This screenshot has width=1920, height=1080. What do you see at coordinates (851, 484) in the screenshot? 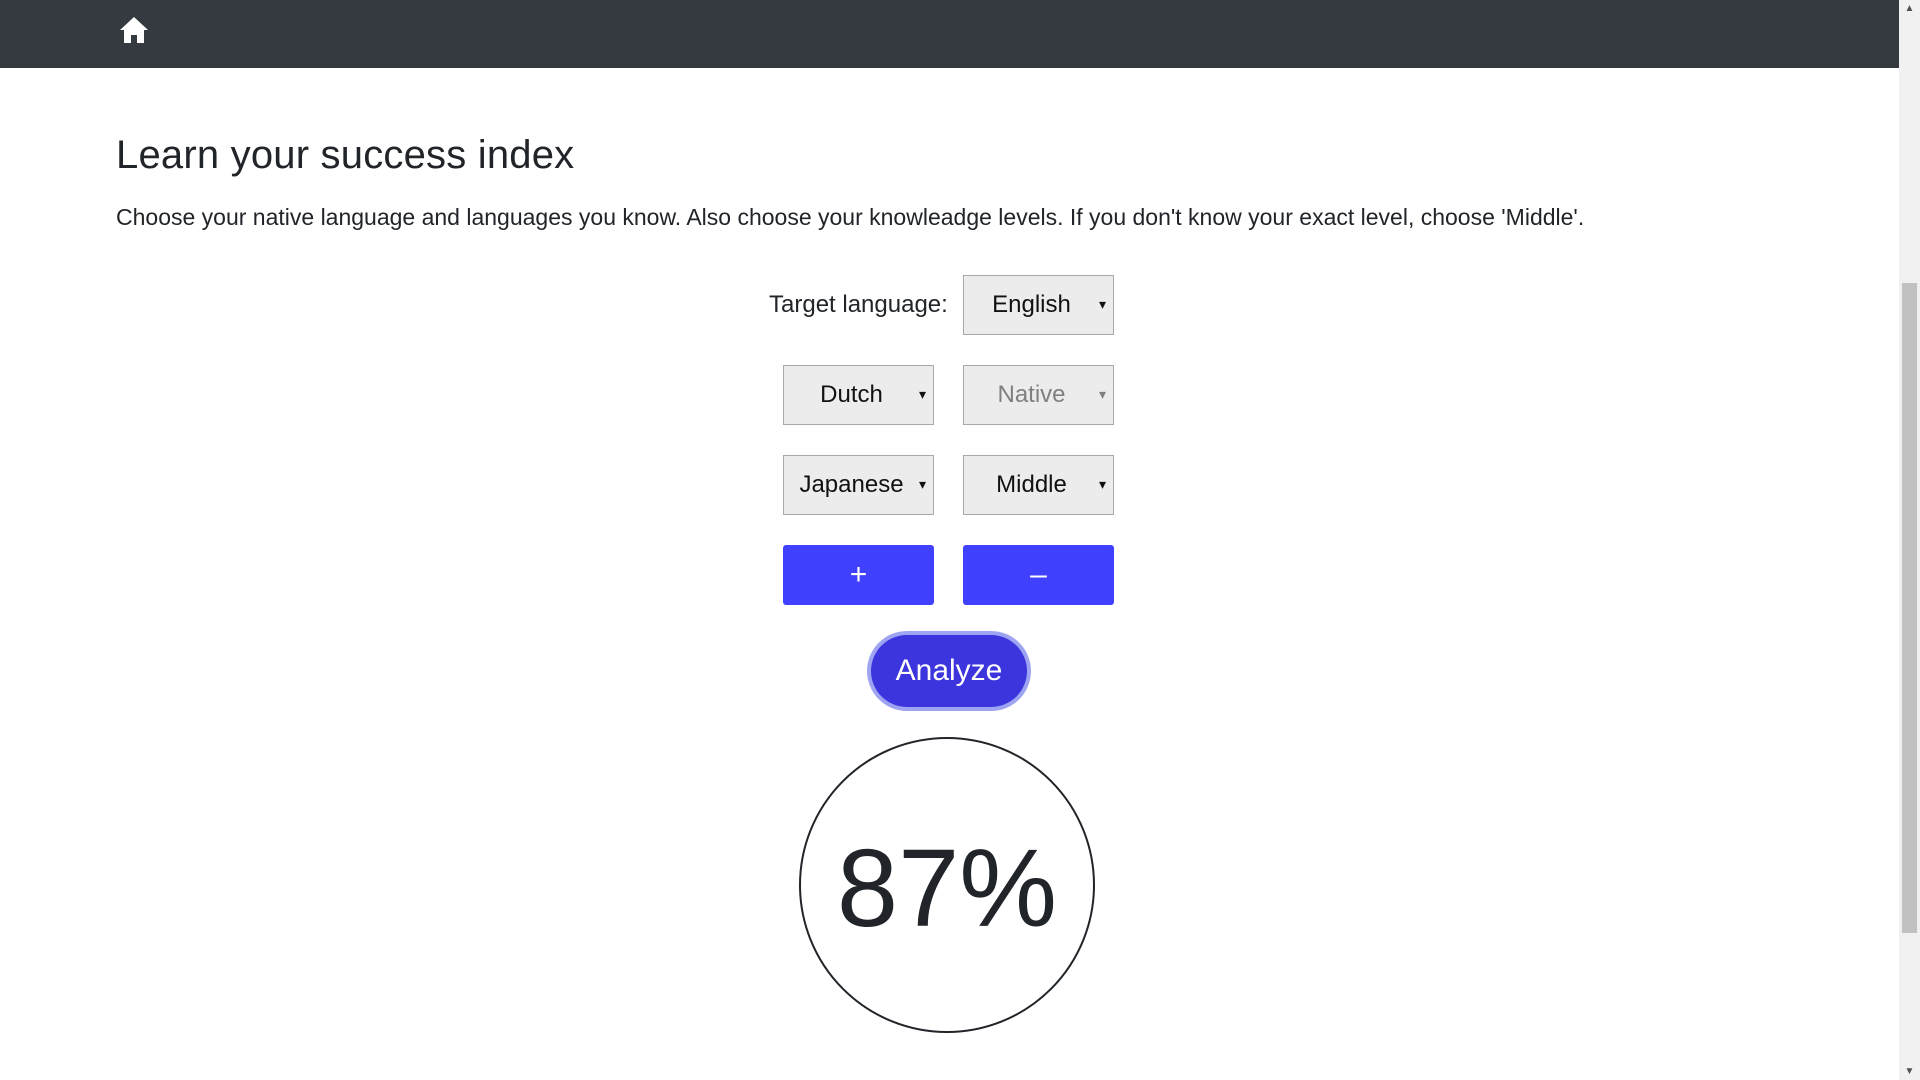
I see `known-language-value-2: Japanese` at bounding box center [851, 484].